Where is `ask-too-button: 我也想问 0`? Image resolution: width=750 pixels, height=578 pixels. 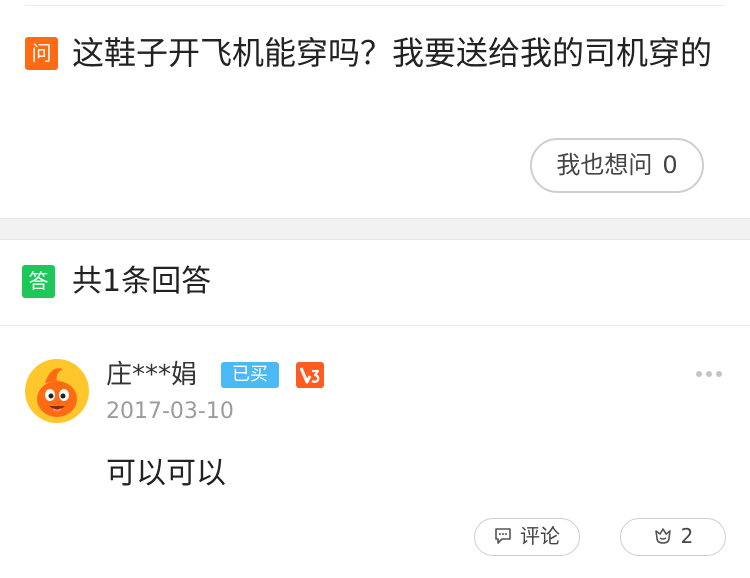 ask-too-button: 我也想问 0 is located at coordinates (617, 165).